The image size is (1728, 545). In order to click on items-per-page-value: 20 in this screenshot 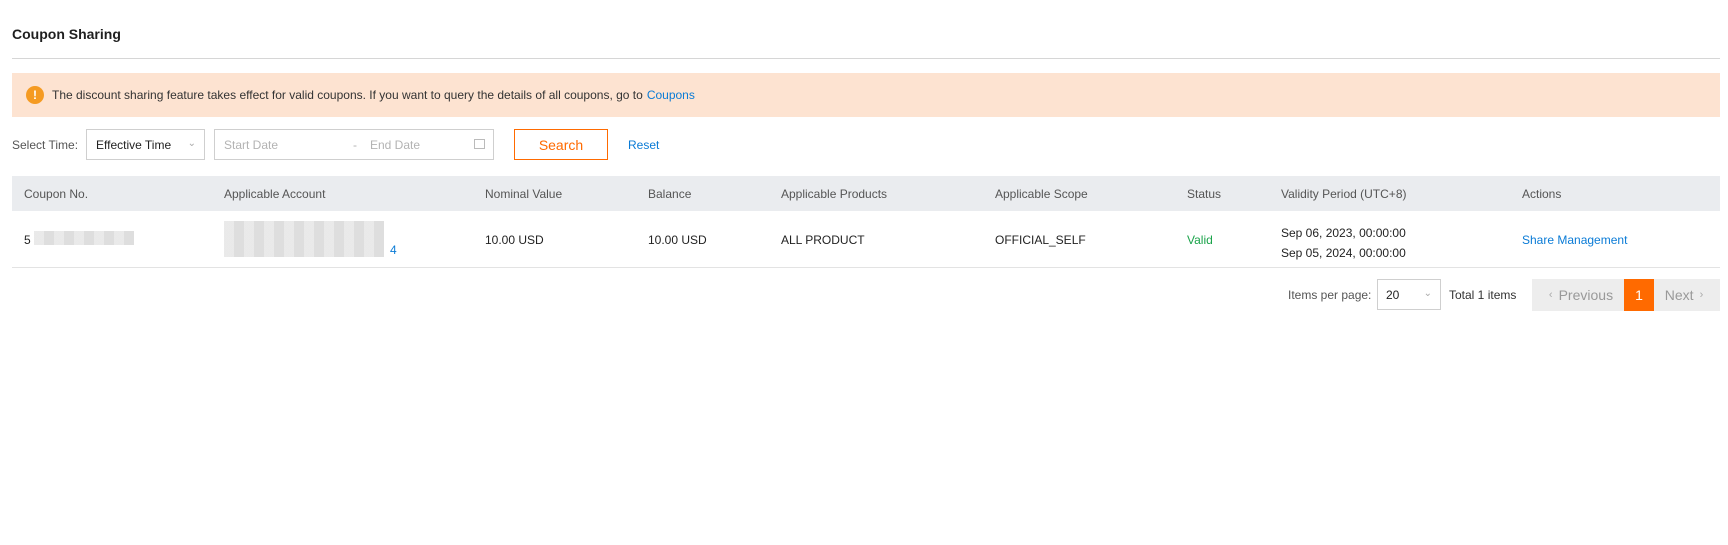, I will do `click(1393, 295)`.